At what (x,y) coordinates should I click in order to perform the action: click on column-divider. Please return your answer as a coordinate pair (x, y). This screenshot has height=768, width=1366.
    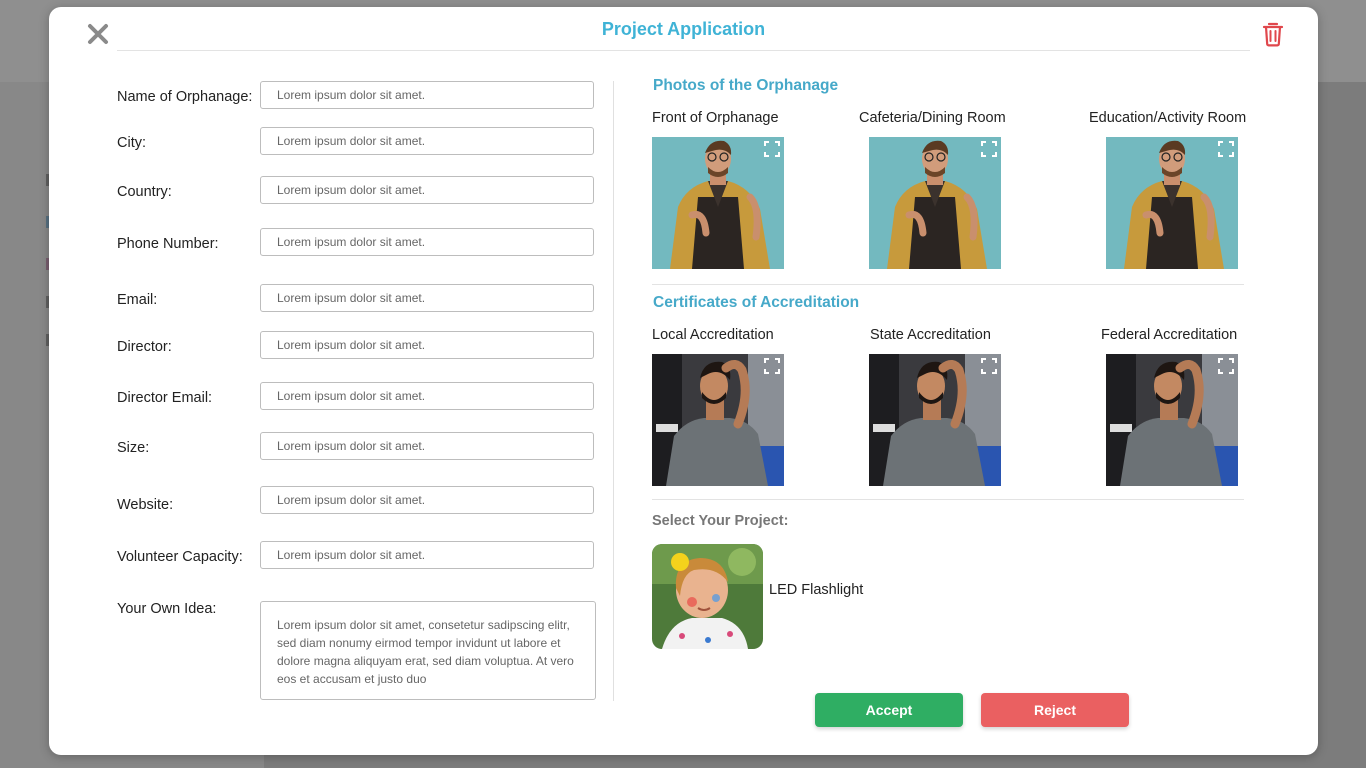
    Looking at the image, I should click on (613, 391).